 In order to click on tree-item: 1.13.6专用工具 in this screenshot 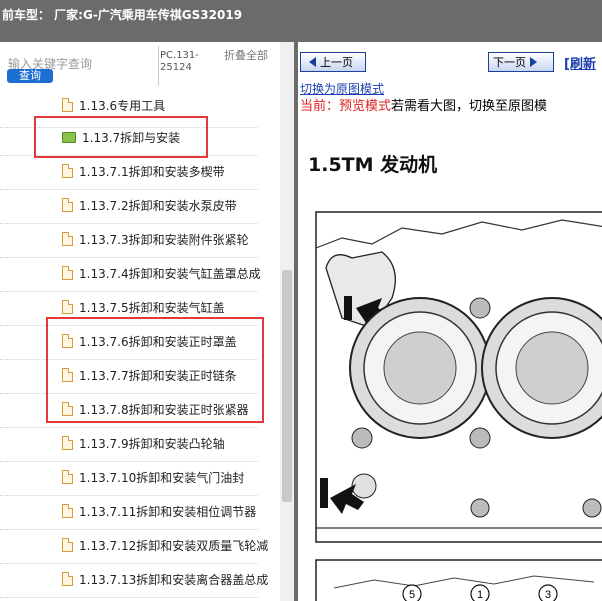, I will do `click(113, 105)`.